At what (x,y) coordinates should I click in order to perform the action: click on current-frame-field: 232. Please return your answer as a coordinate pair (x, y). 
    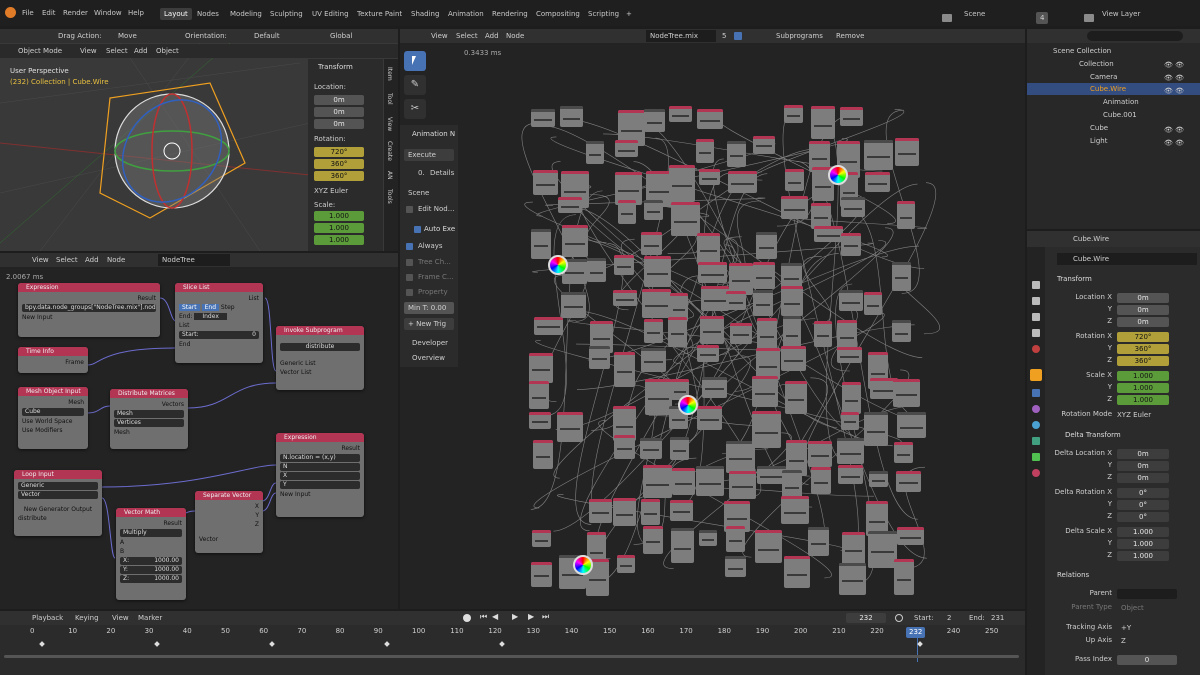
    Looking at the image, I should click on (866, 618).